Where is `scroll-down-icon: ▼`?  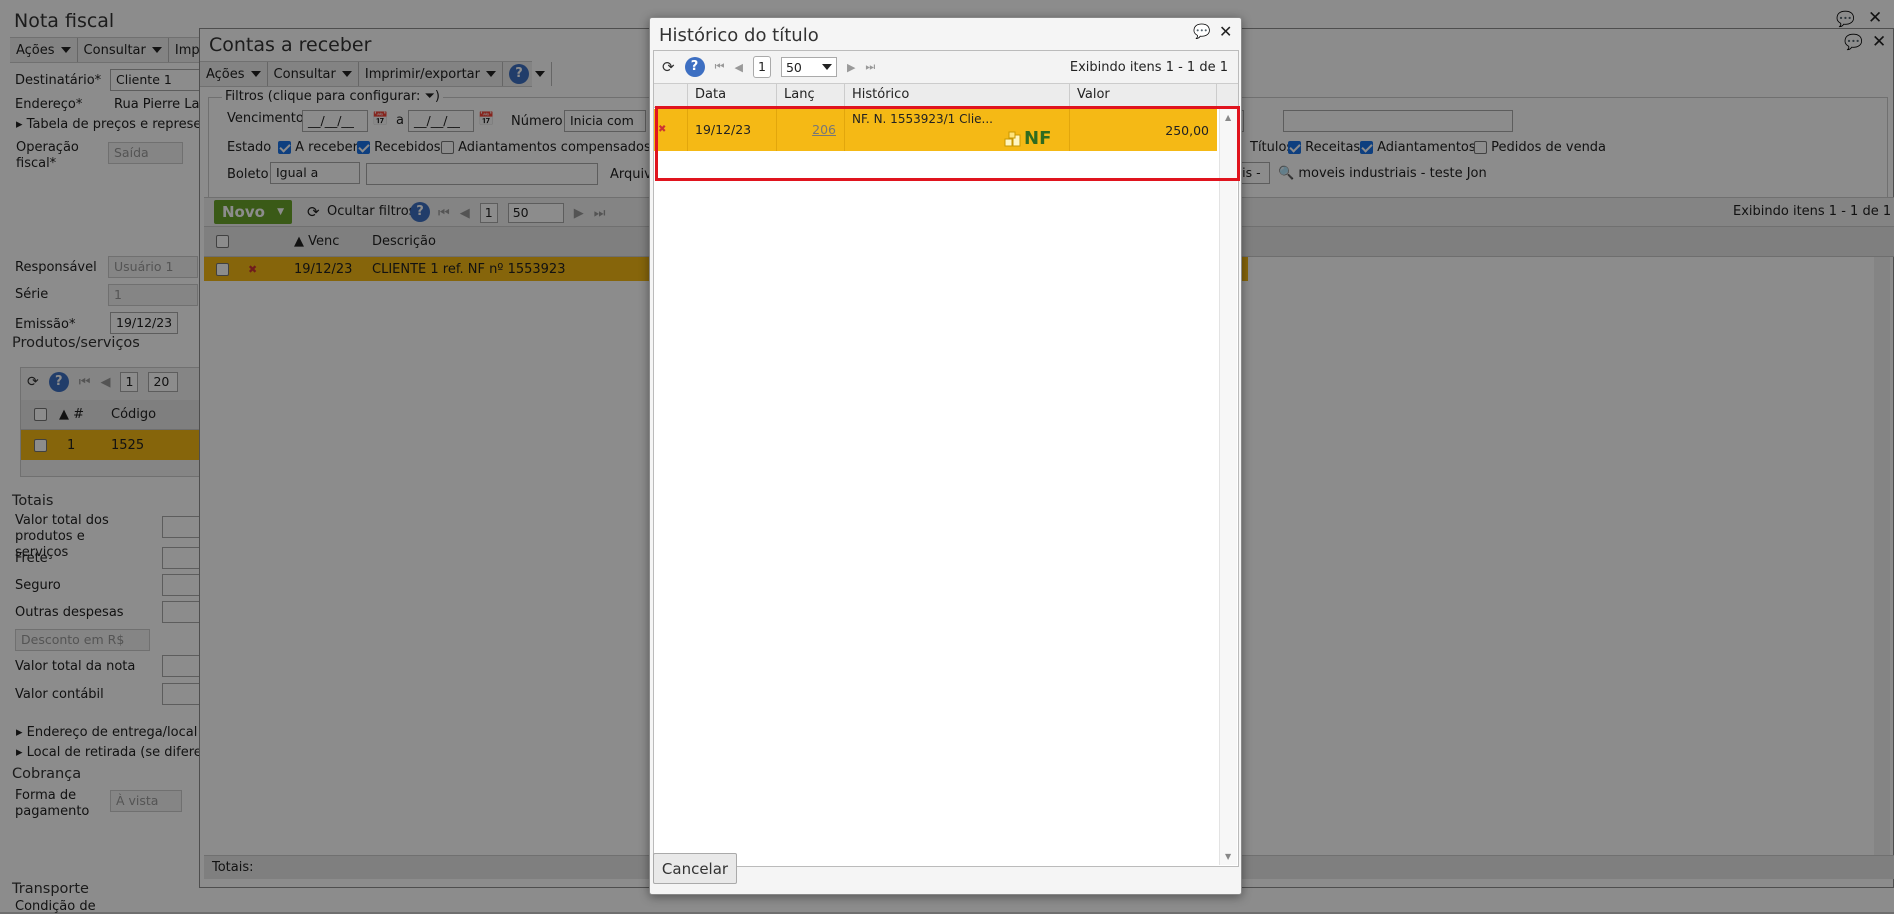
scroll-down-icon: ▼ is located at coordinates (1228, 856).